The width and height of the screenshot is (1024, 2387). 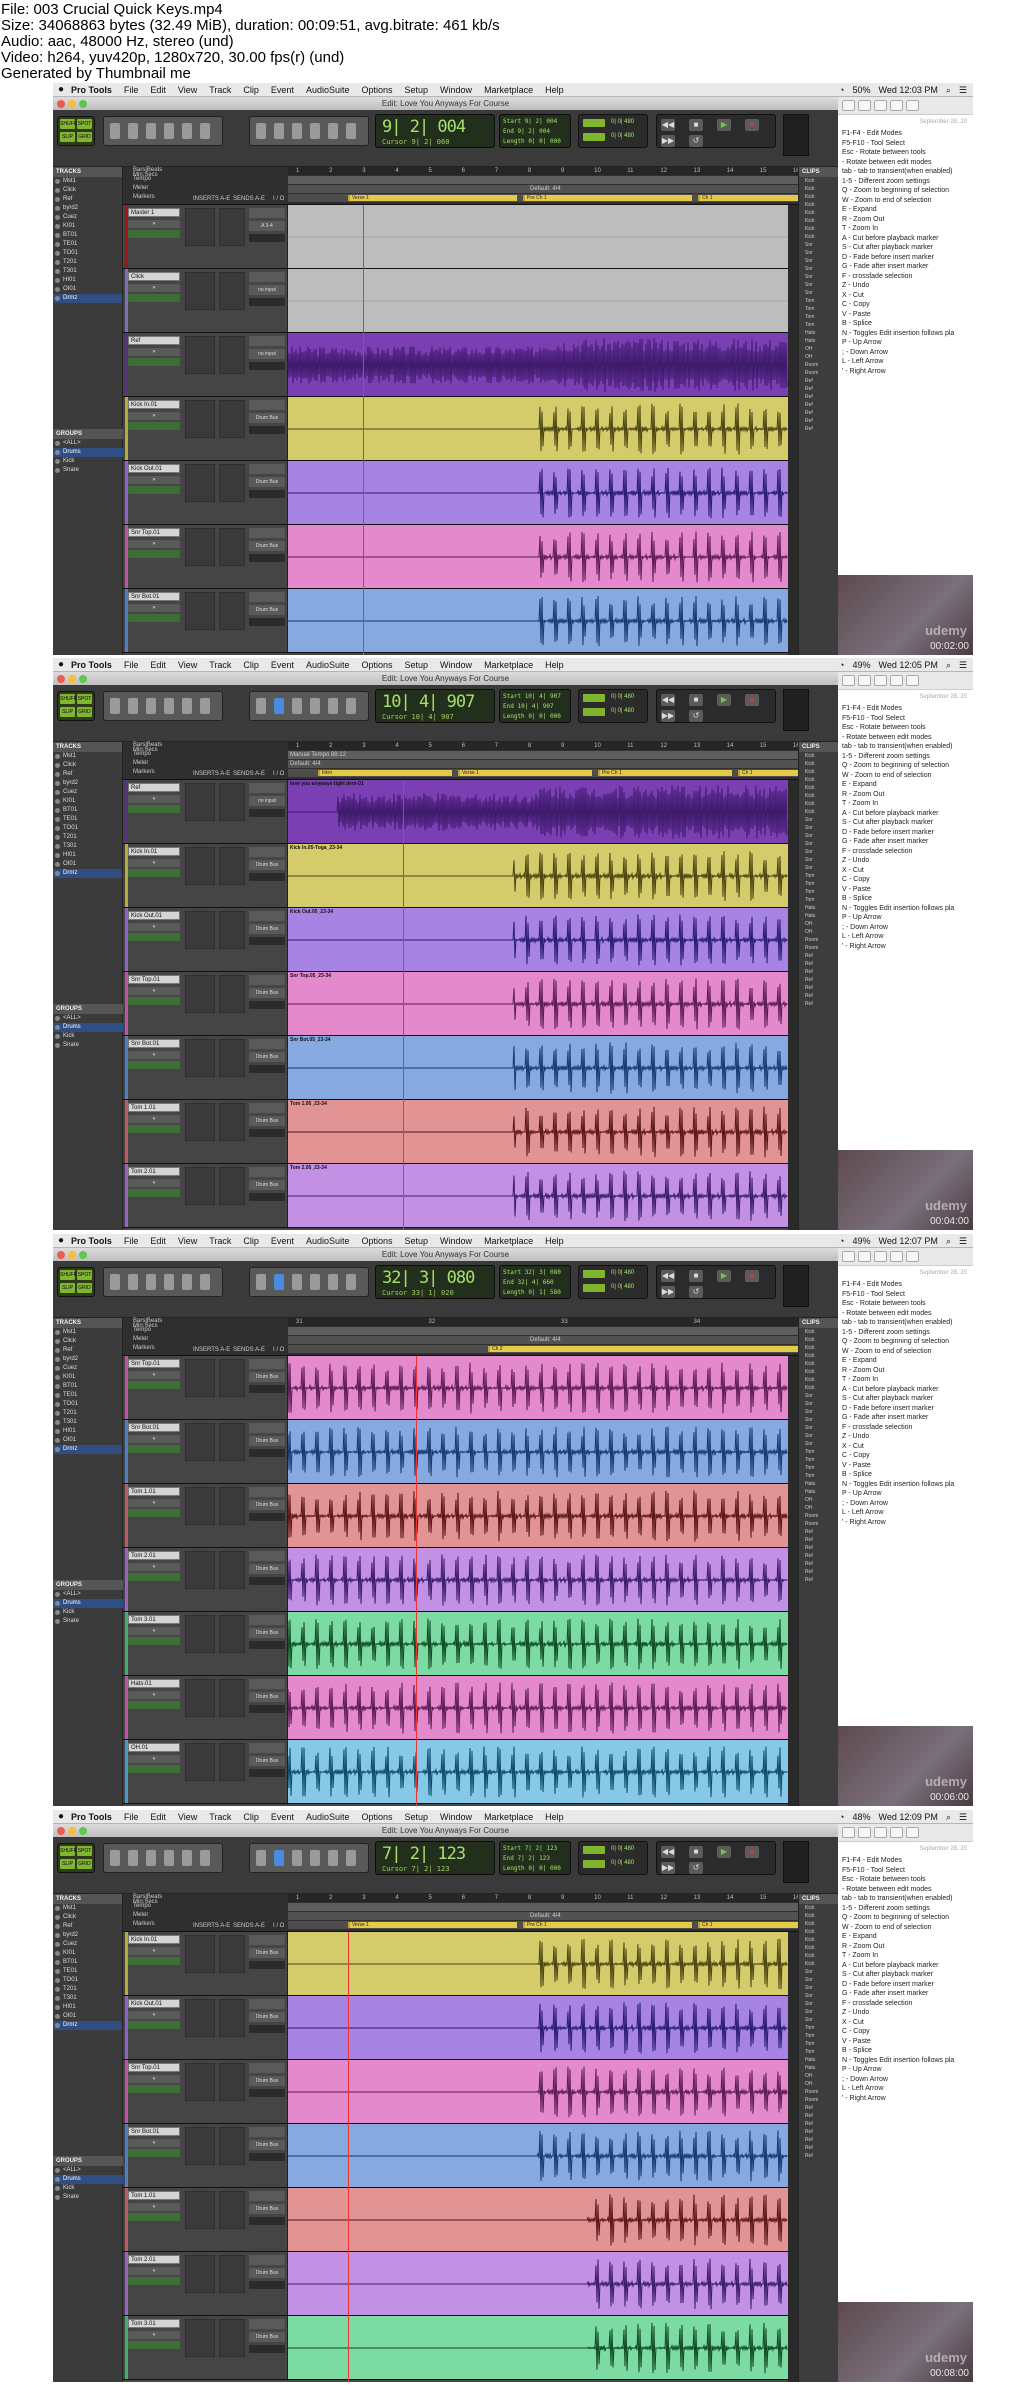 I want to click on menu-item: File, so click(x=131, y=90).